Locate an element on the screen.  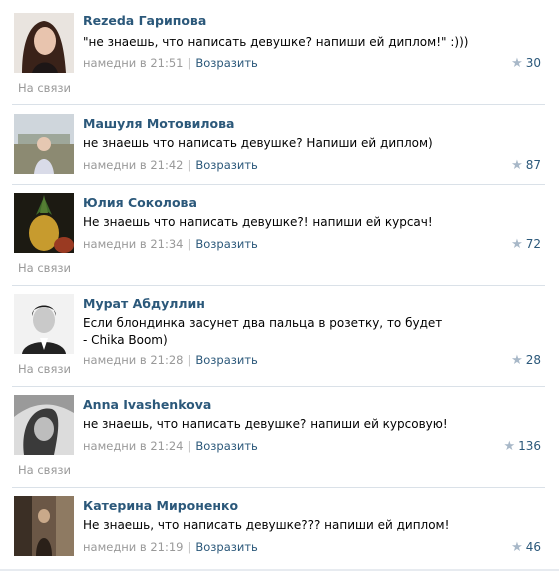
author-name: Anna Ivashenkova is located at coordinates (147, 404).